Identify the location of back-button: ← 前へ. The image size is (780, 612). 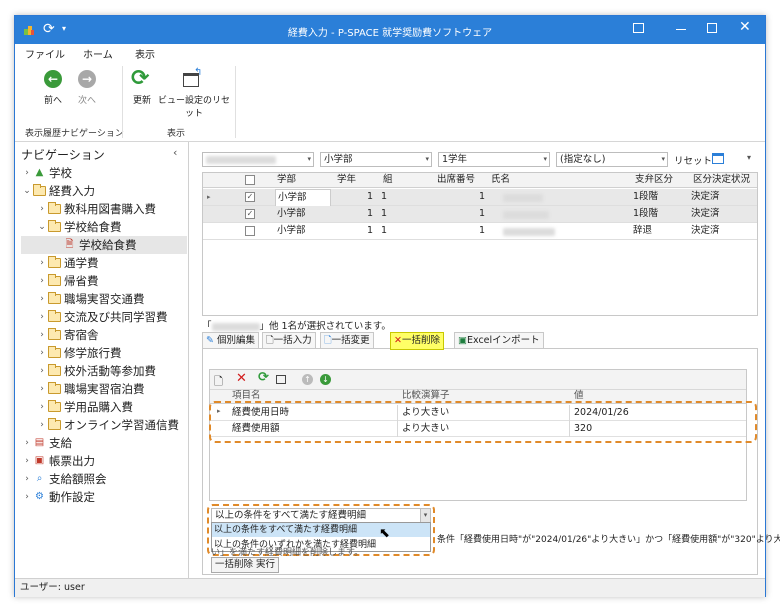
(53, 90).